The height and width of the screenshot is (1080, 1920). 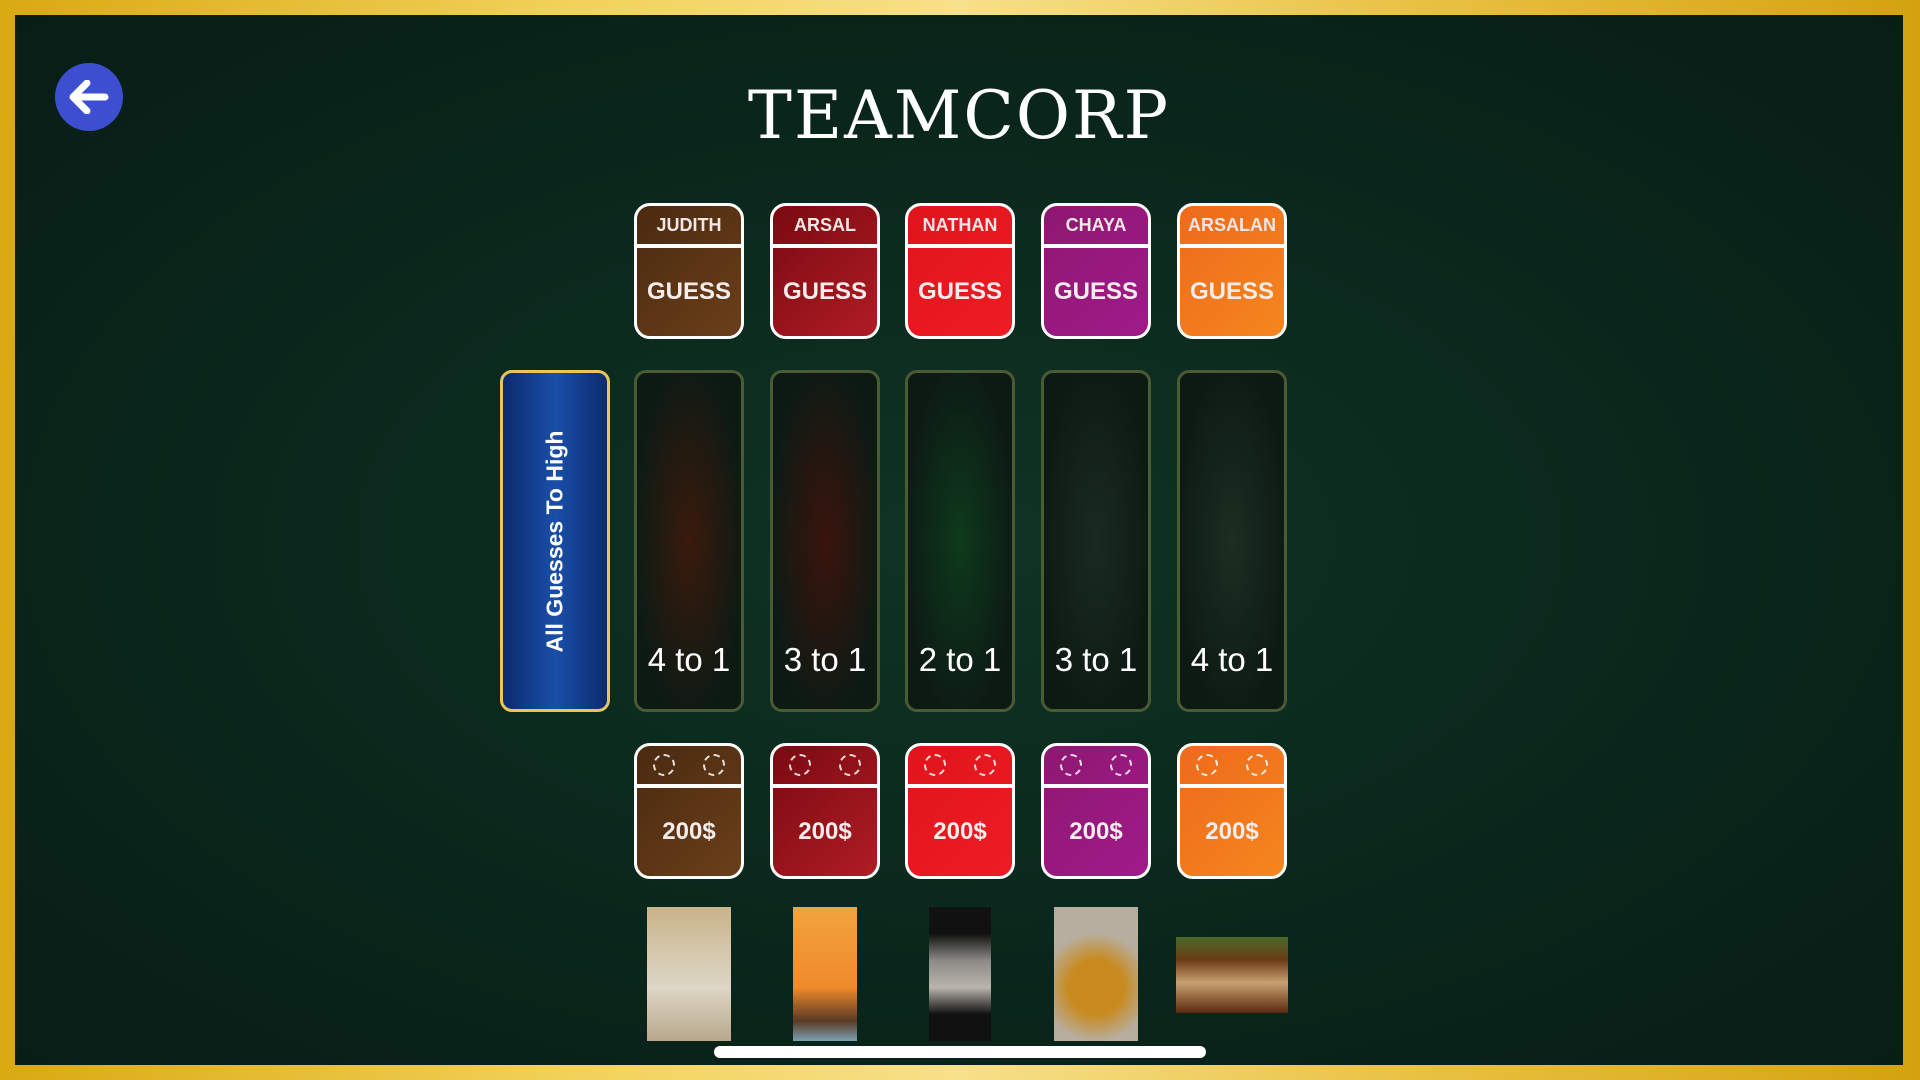 What do you see at coordinates (960, 659) in the screenshot?
I see `odds-label: 2 to 1` at bounding box center [960, 659].